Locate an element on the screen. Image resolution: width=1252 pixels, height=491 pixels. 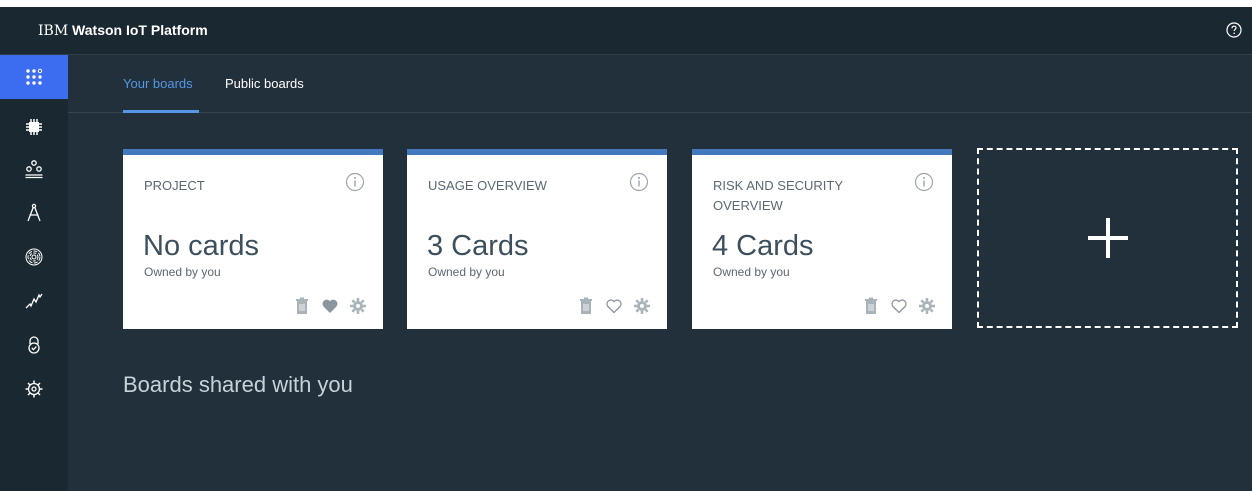
sidebar-item-analytics is located at coordinates (34, 301).